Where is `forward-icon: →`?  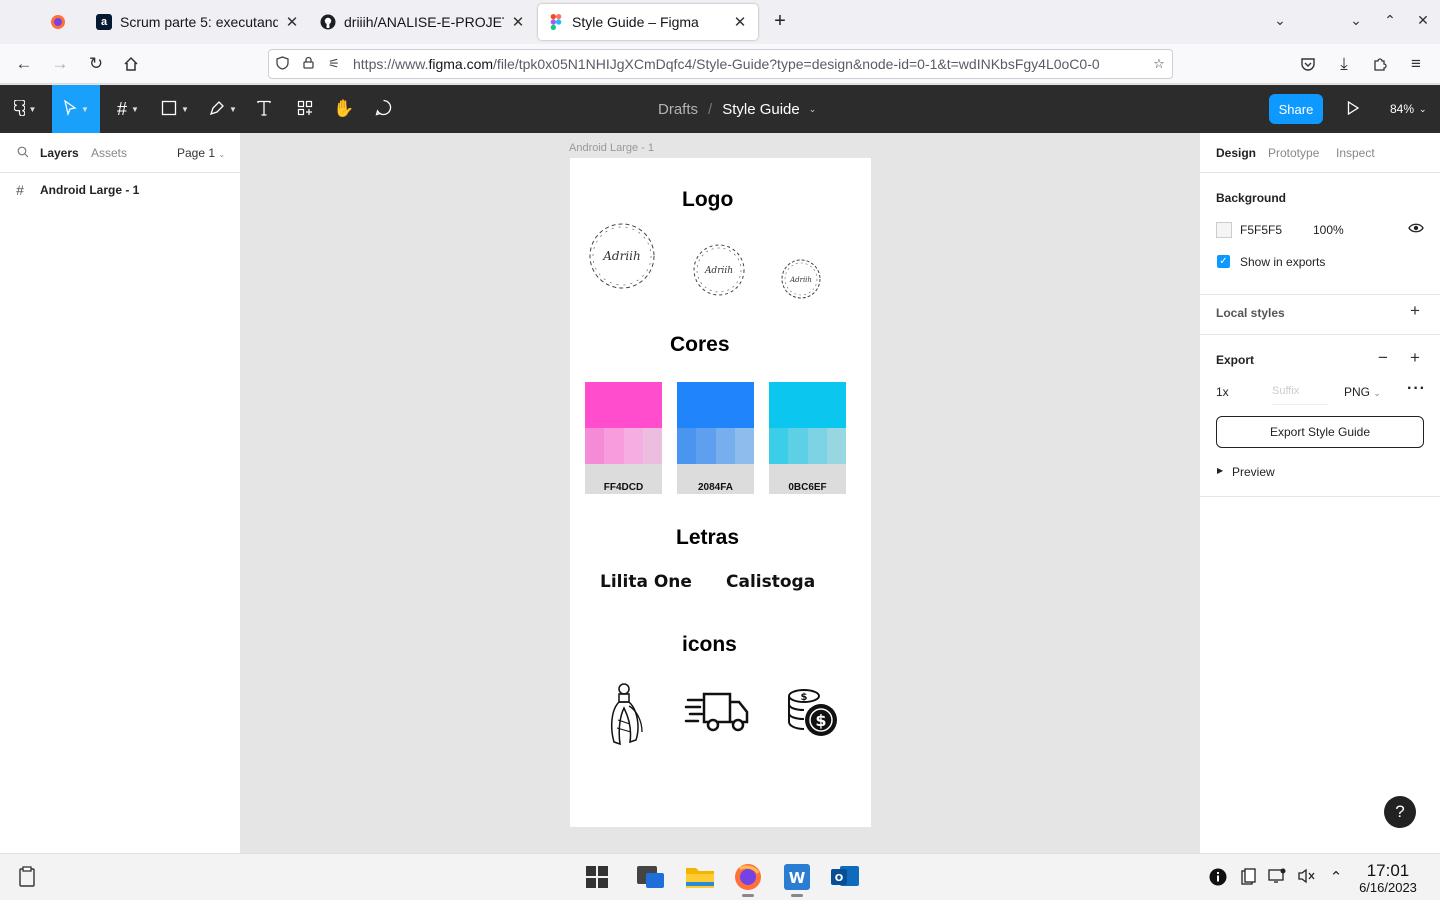
forward-icon: → is located at coordinates (60, 64).